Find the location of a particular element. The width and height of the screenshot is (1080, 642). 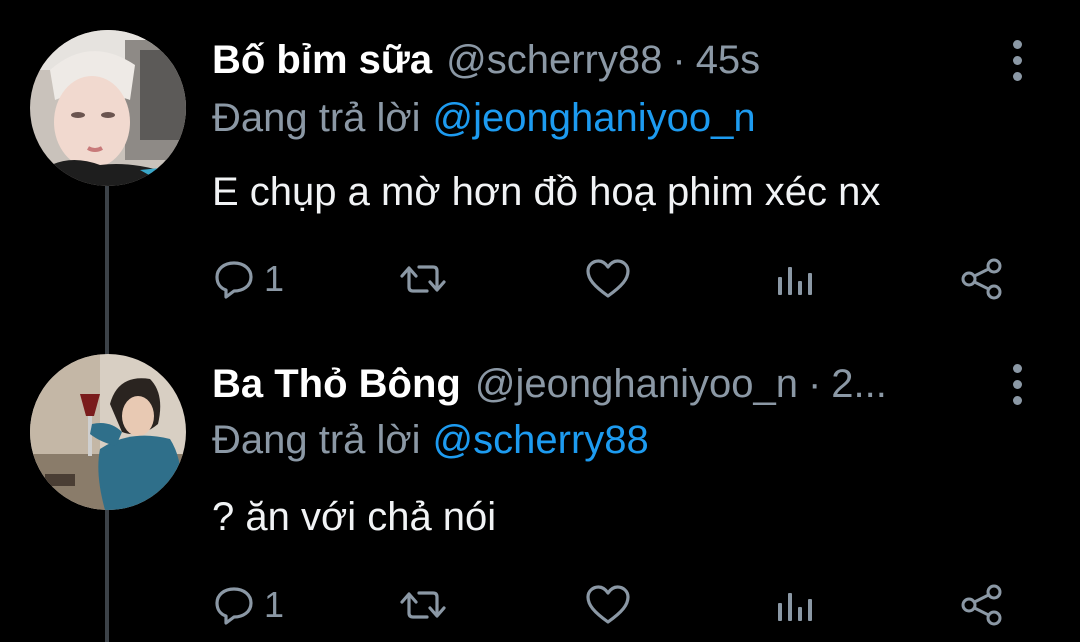

replying-to: Đang trả lời @scherry88 is located at coordinates (430, 440).